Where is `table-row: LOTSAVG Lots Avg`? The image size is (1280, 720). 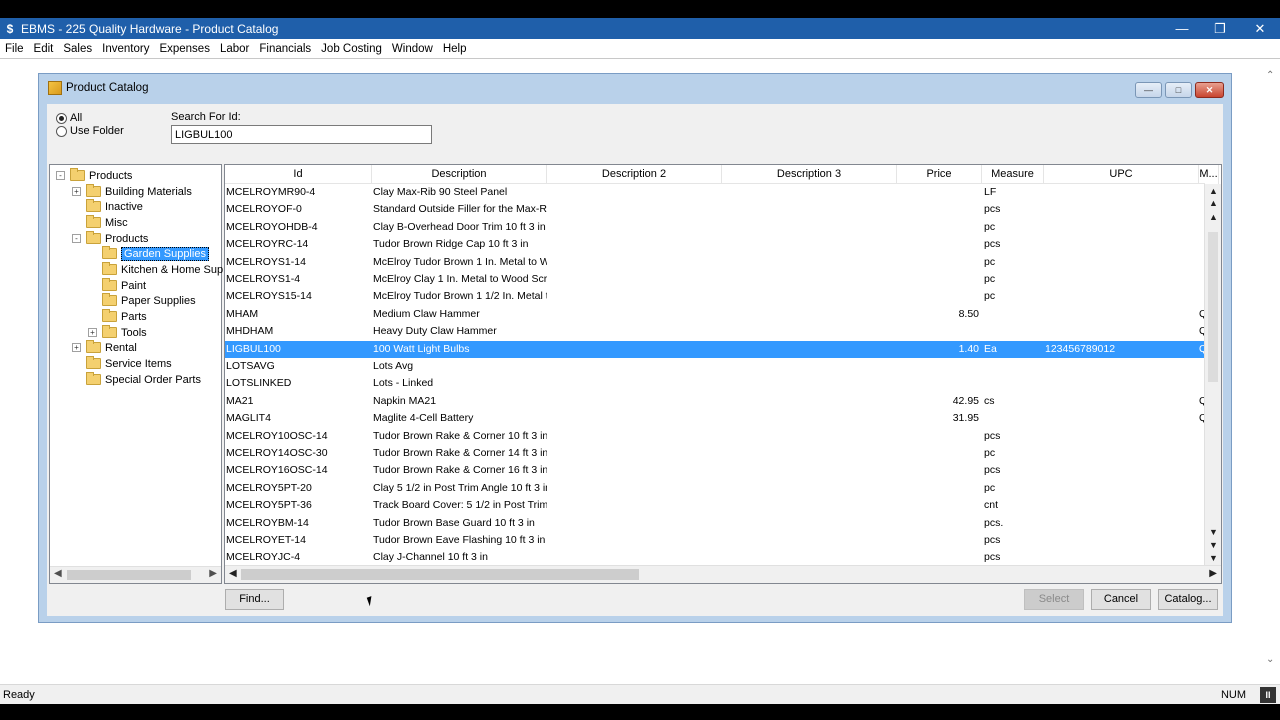
table-row: LOTSAVG Lots Avg is located at coordinates (715, 366).